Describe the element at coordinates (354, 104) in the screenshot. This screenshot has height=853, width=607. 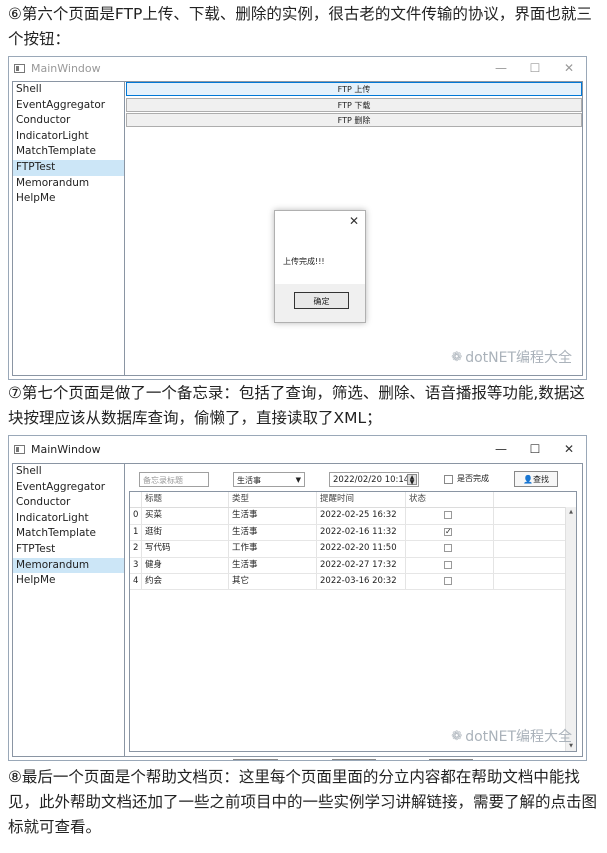
I see `ftp-download-button: FTP 下载` at that location.